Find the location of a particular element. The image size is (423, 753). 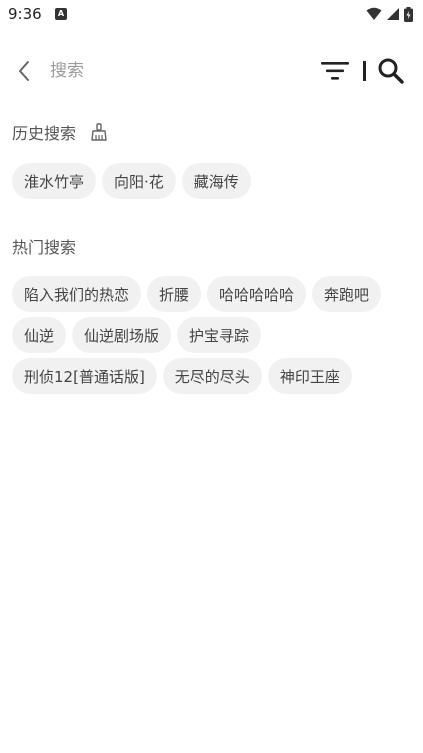

signal-icon is located at coordinates (393, 14).